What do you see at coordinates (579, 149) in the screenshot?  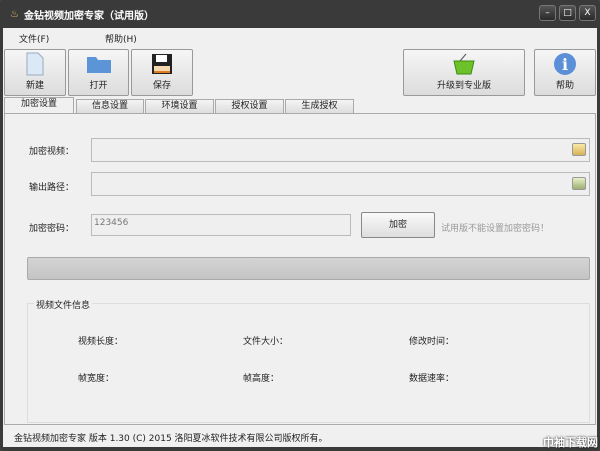 I see `browse-video-icon` at bounding box center [579, 149].